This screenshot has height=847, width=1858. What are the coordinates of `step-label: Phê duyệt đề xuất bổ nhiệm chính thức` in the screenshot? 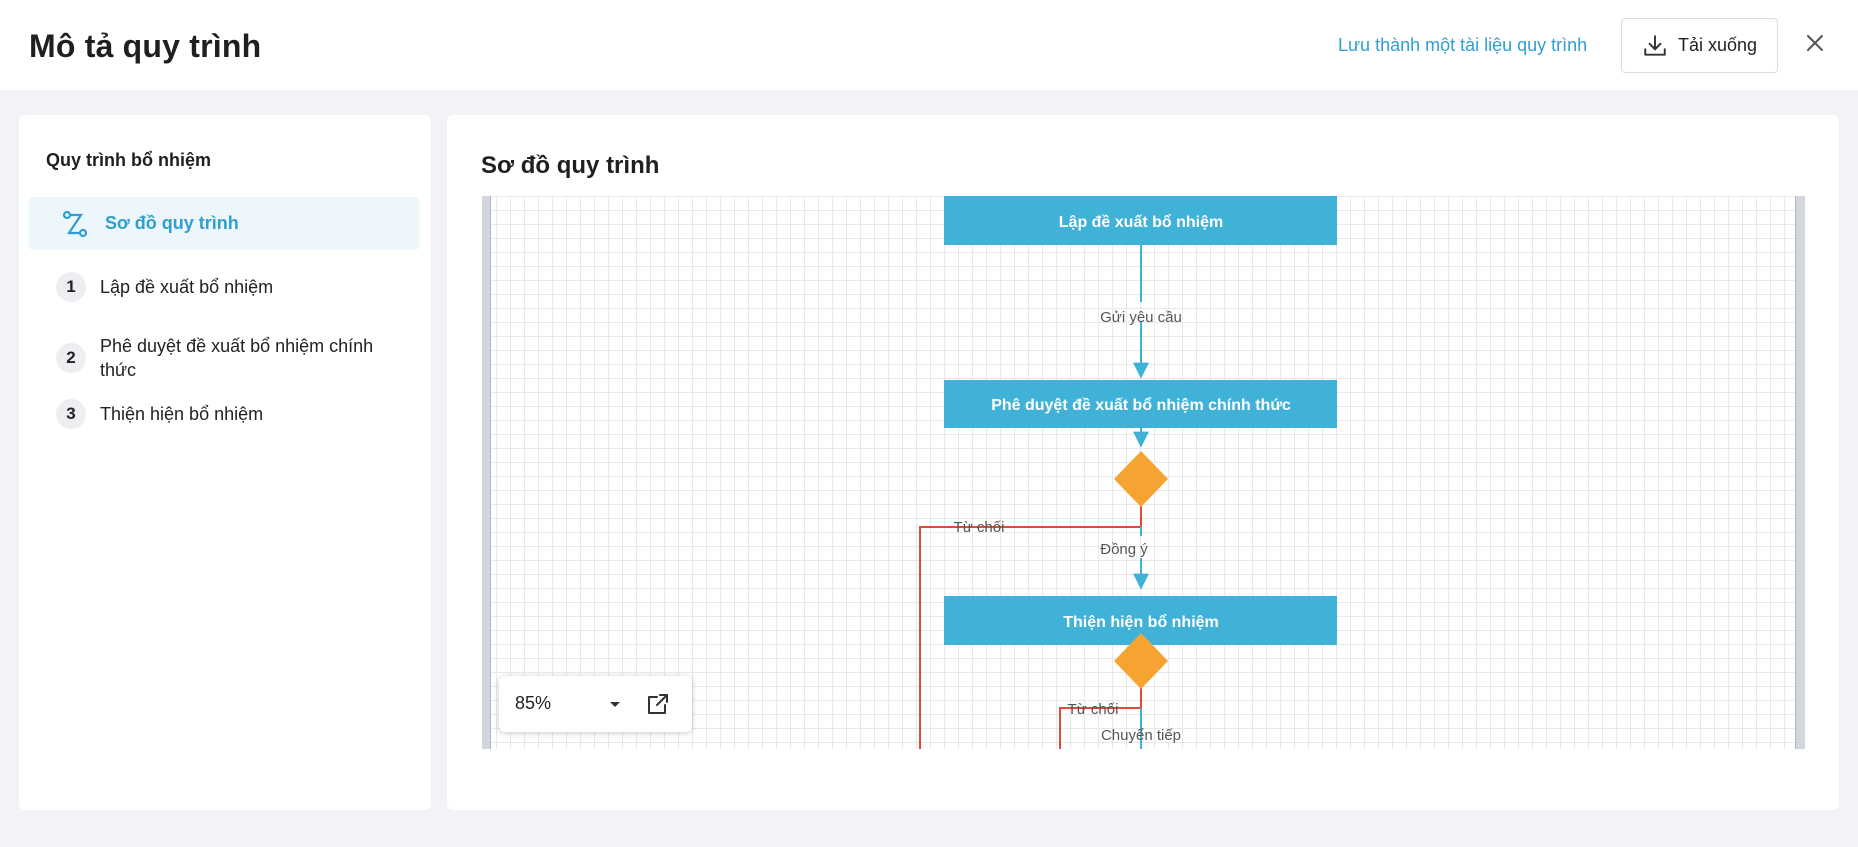 It's located at (237, 358).